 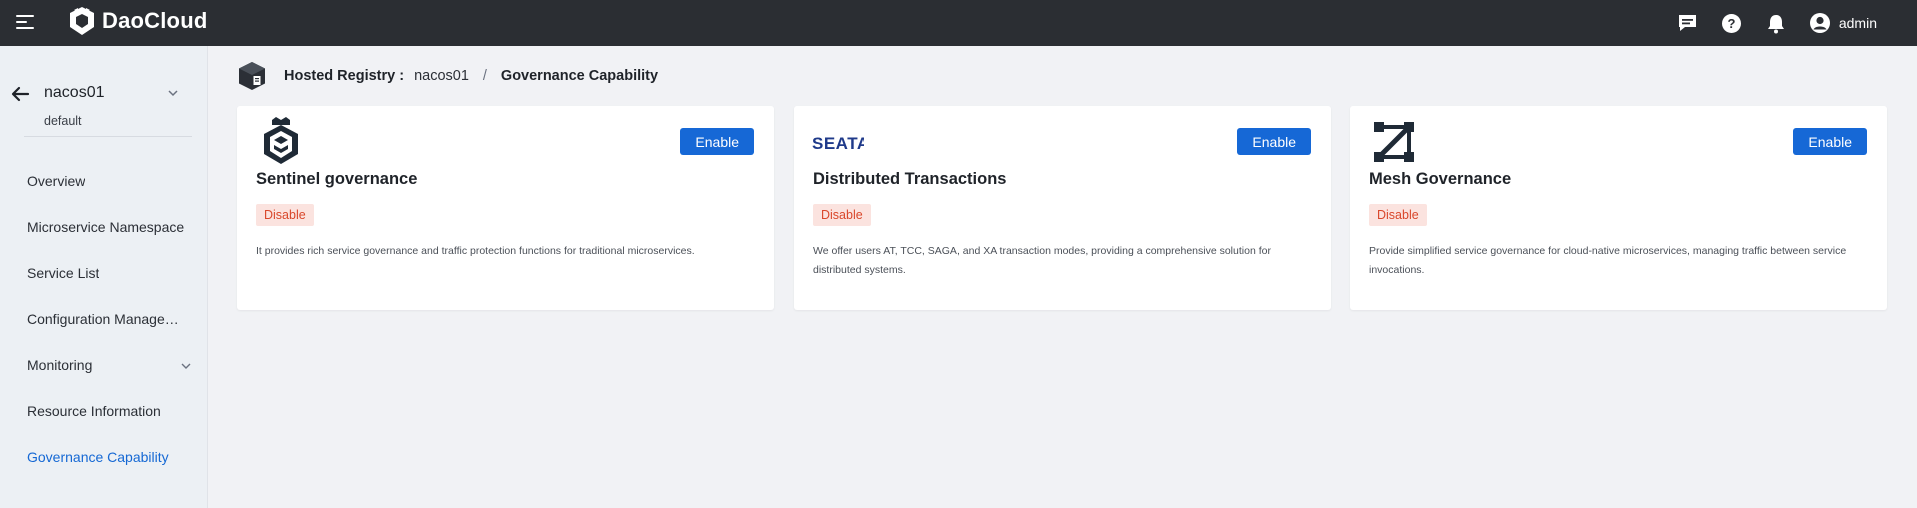 What do you see at coordinates (63, 273) in the screenshot?
I see `sidebar-item-label: Service List` at bounding box center [63, 273].